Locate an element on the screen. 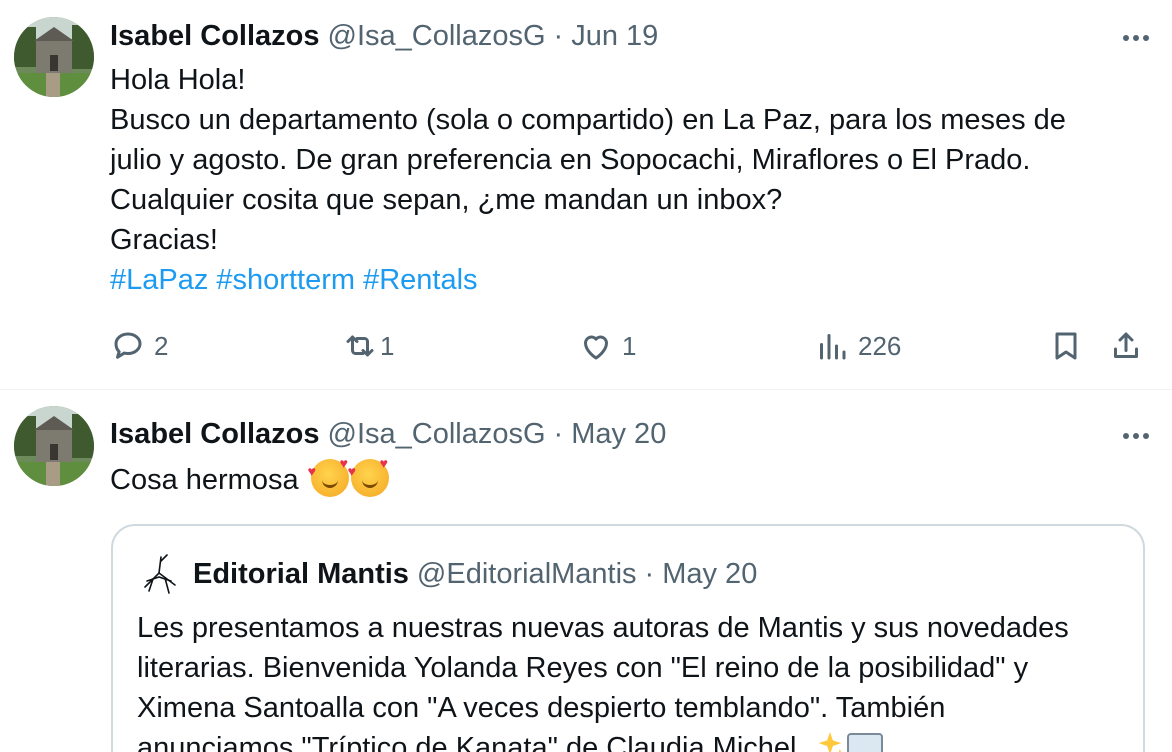 This screenshot has height=752, width=1172. tweet-text-line: Gracias! is located at coordinates (164, 240).